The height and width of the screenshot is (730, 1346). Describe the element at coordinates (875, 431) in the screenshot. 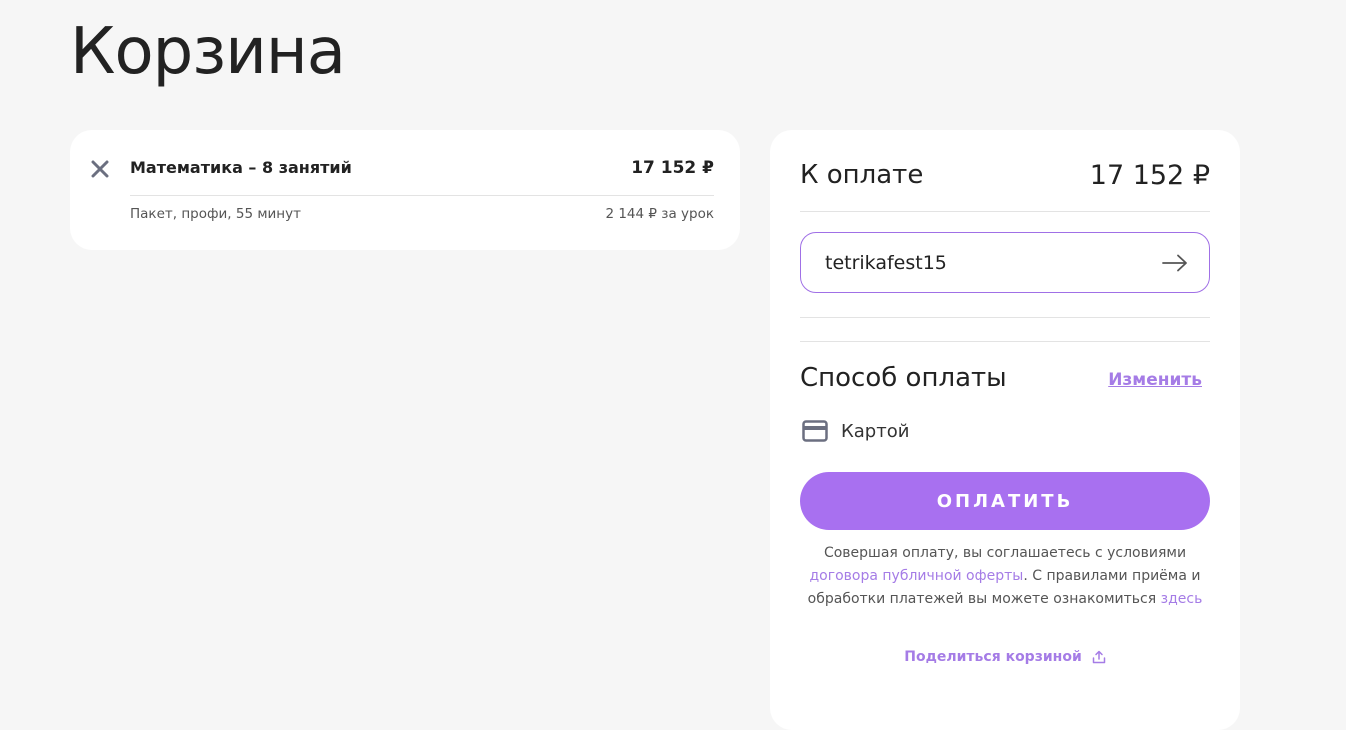

I see `payment-method-label: Картой` at that location.